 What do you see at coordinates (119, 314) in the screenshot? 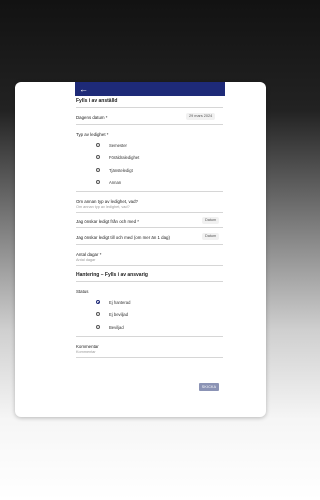
I see `radio-label-ej-beviljad: Ej beviljad` at bounding box center [119, 314].